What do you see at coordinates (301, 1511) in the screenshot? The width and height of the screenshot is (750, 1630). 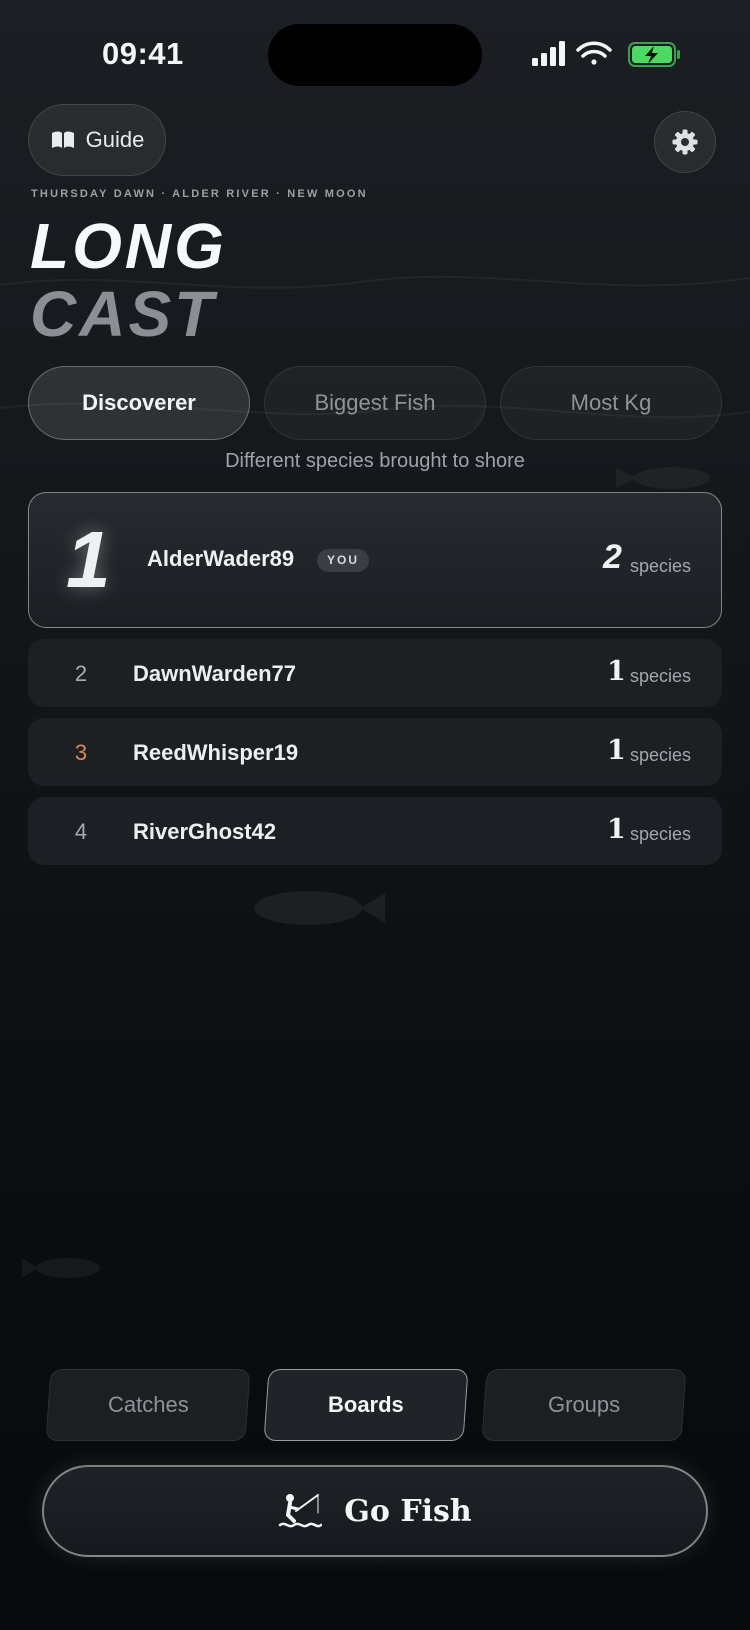 I see `angler-icon` at bounding box center [301, 1511].